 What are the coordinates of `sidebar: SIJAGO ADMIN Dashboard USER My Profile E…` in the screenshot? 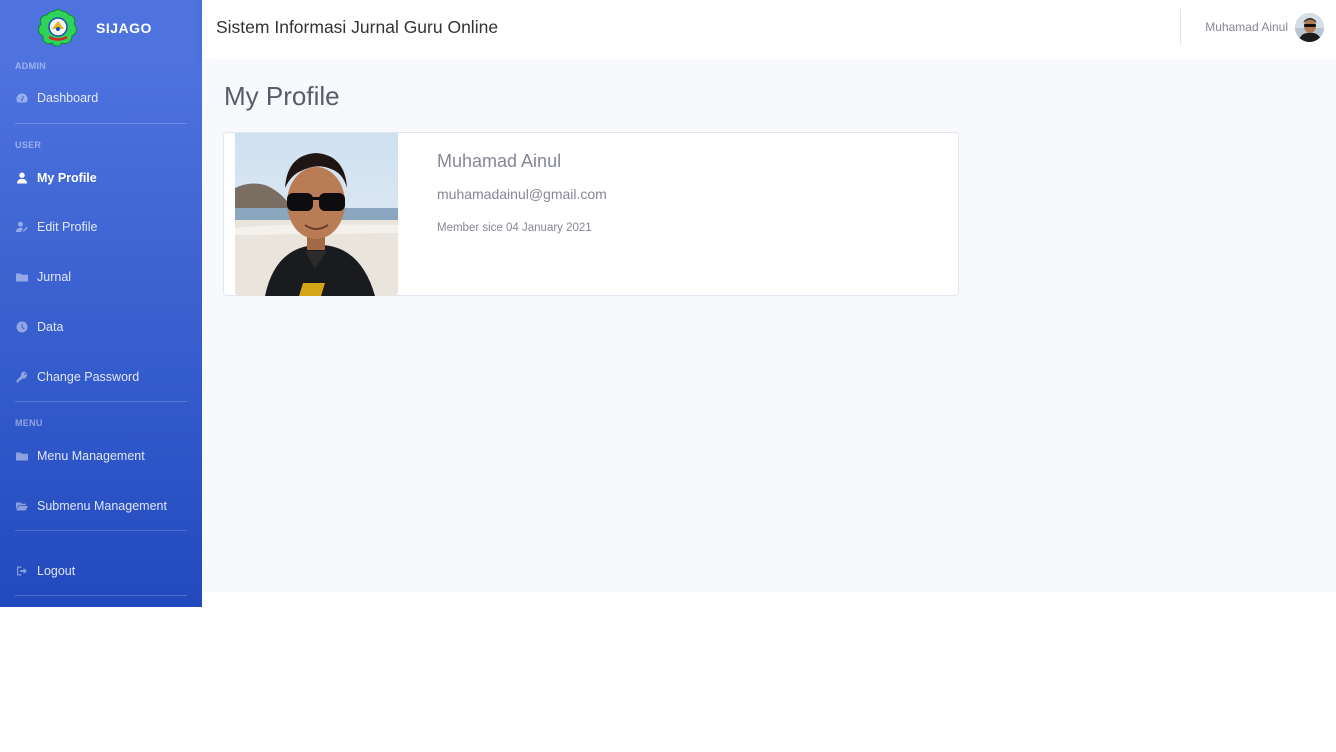 It's located at (101, 303).